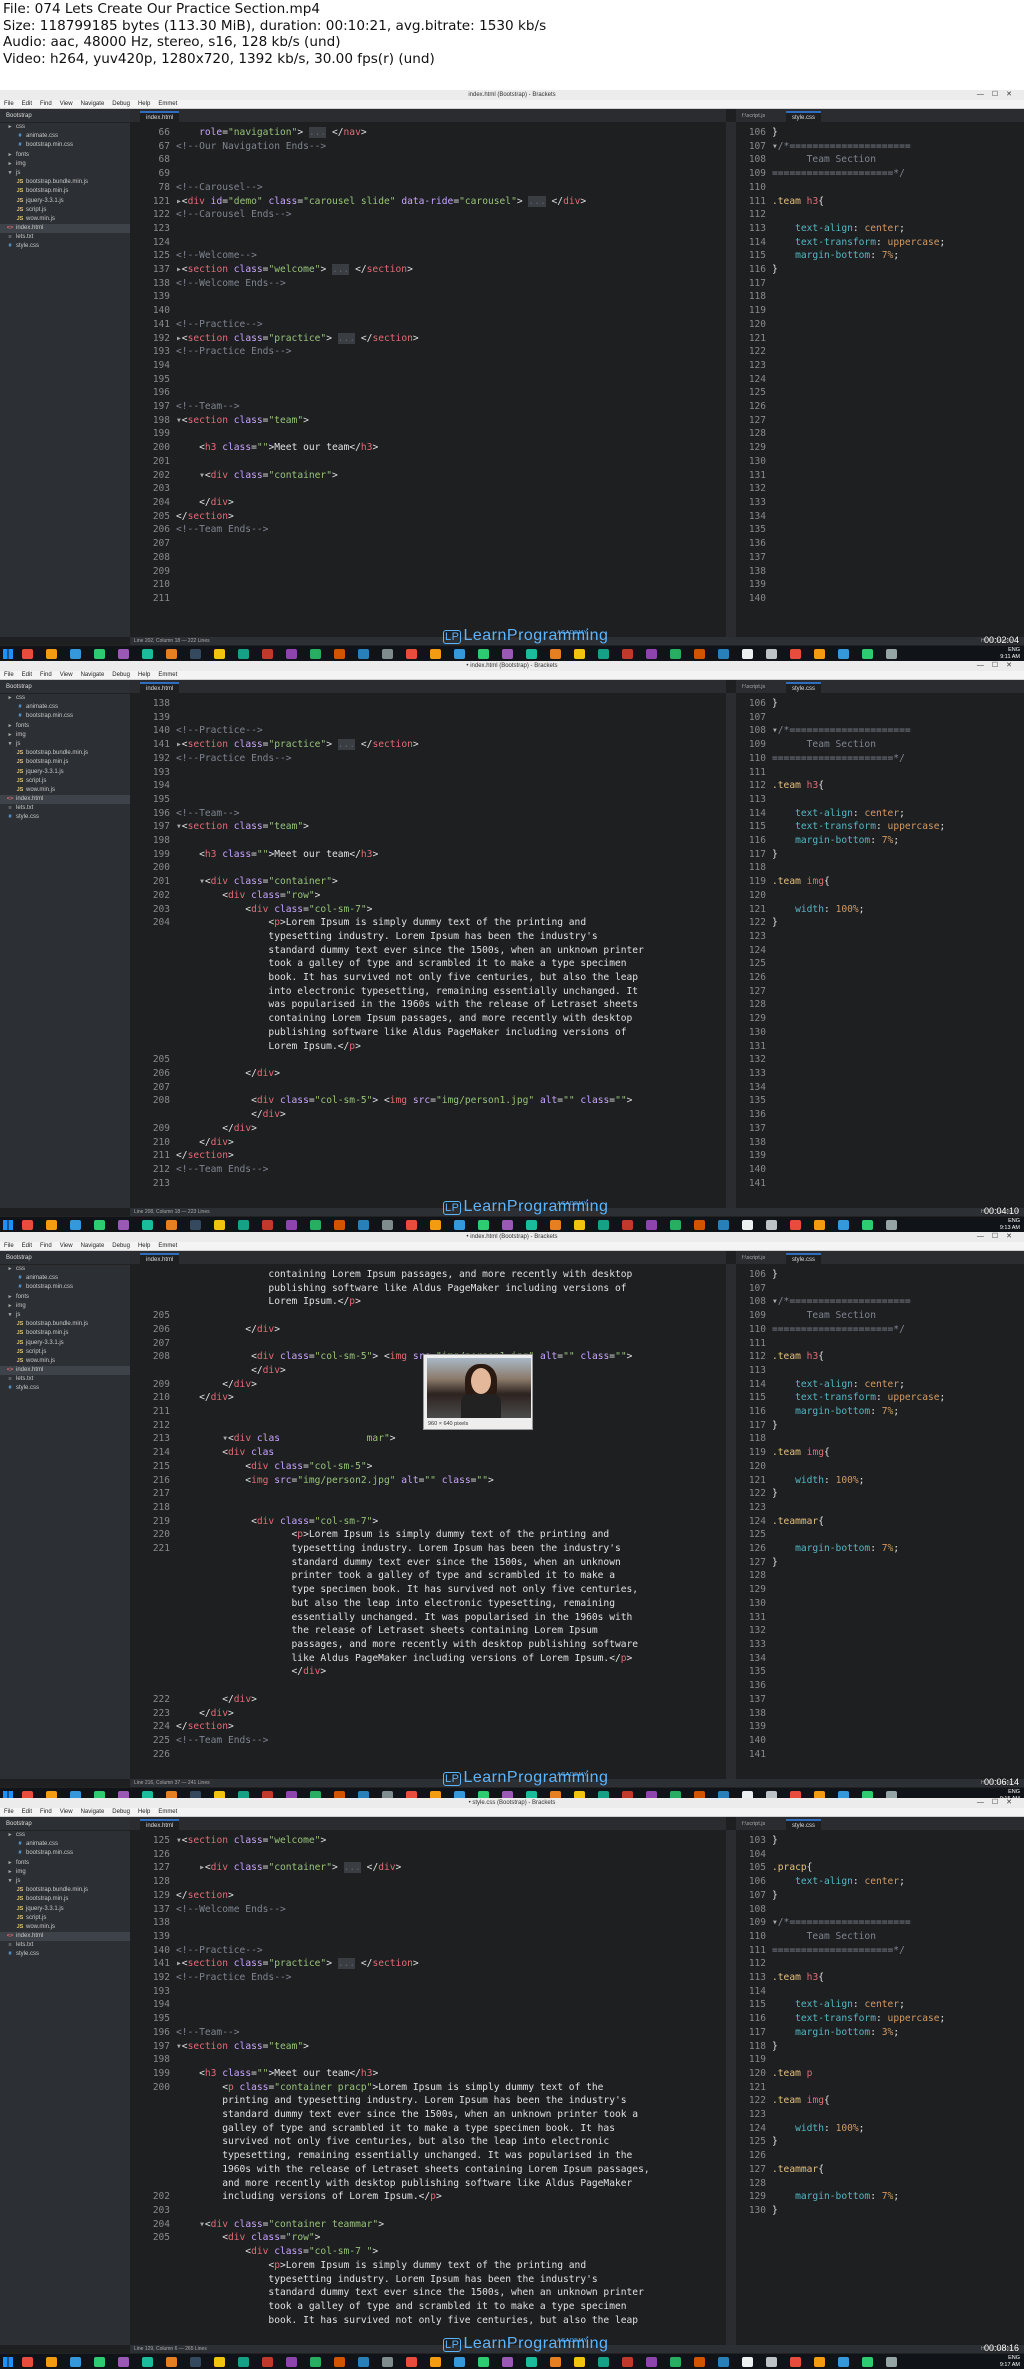 The width and height of the screenshot is (1024, 2369). Describe the element at coordinates (753, 687) in the screenshot. I see `tab-script-js: f:\script.js` at that location.